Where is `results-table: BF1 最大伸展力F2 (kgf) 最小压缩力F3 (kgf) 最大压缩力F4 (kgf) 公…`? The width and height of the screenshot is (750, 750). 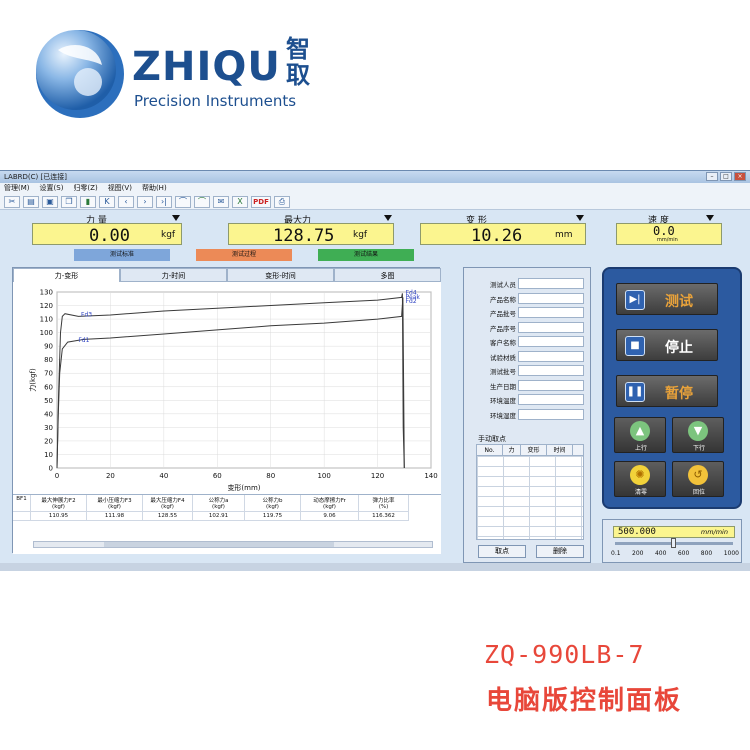 results-table: BF1 最大伸展力F2 (kgf) 最小压缩力F3 (kgf) 最大压缩力F4 (kgf) 公… is located at coordinates (227, 524).